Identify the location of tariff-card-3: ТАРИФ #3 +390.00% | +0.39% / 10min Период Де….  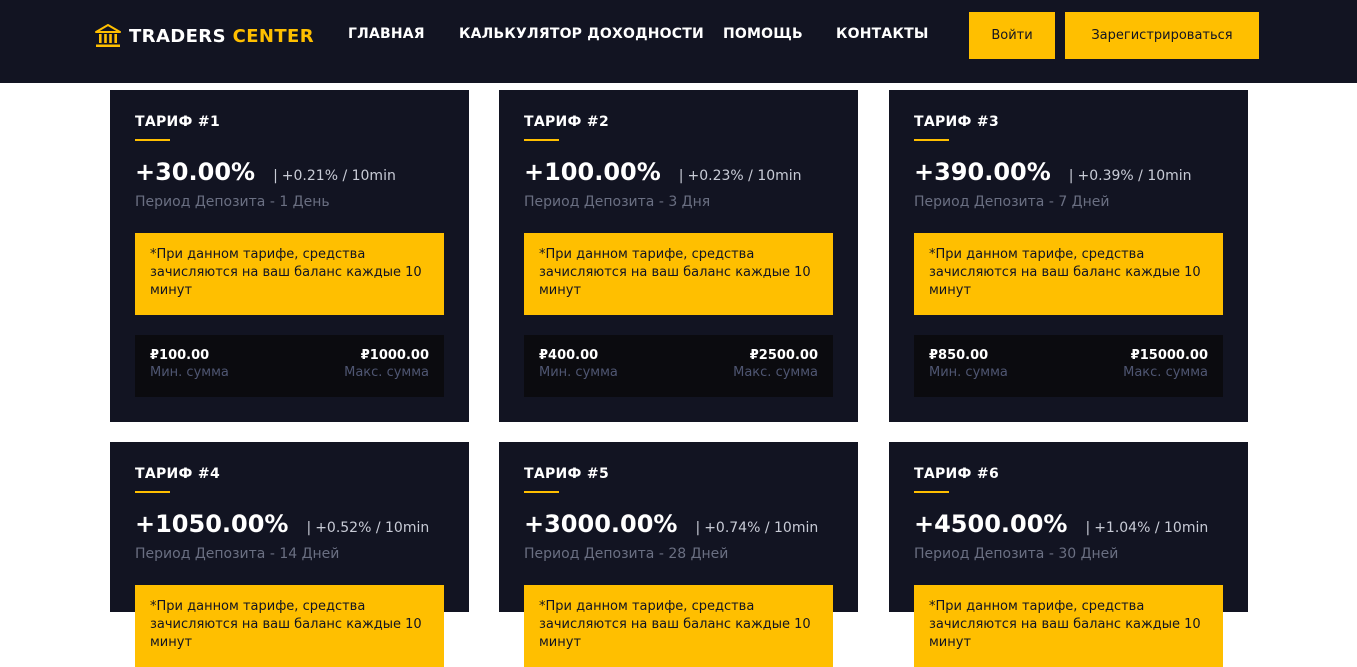
(1068, 256).